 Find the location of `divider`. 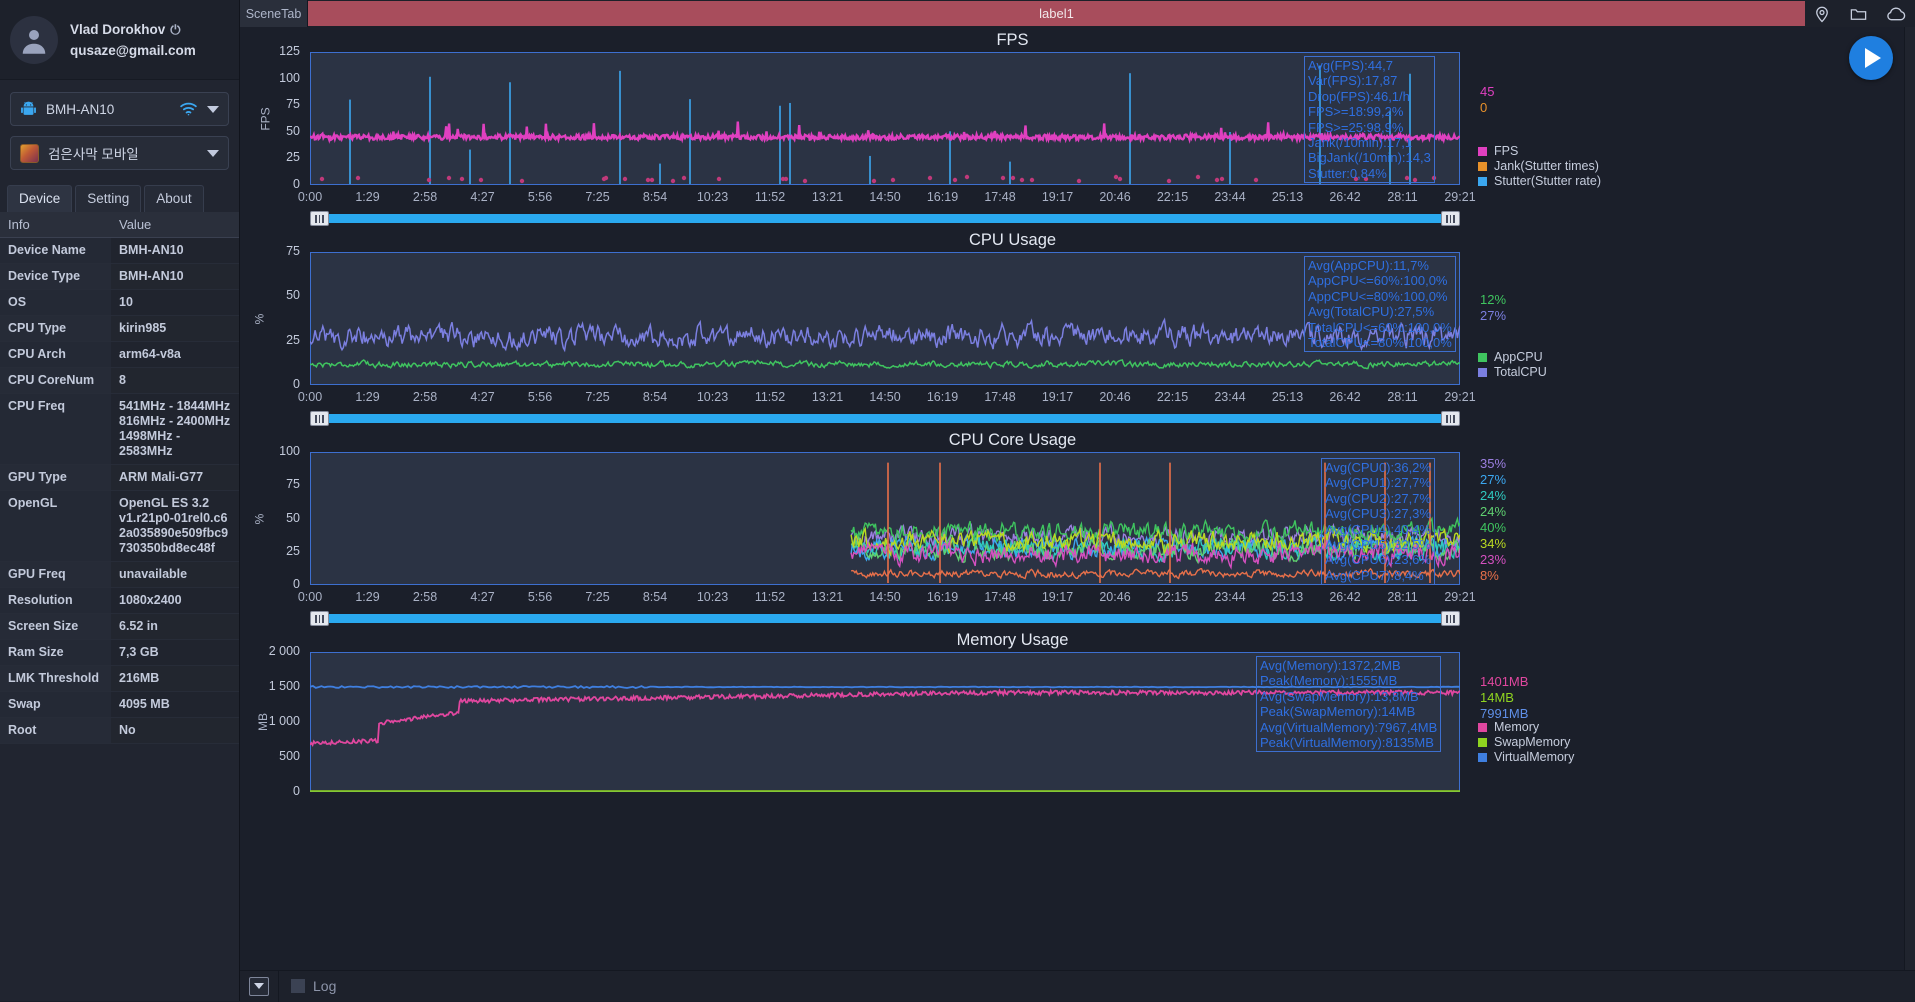

divider is located at coordinates (278, 986).